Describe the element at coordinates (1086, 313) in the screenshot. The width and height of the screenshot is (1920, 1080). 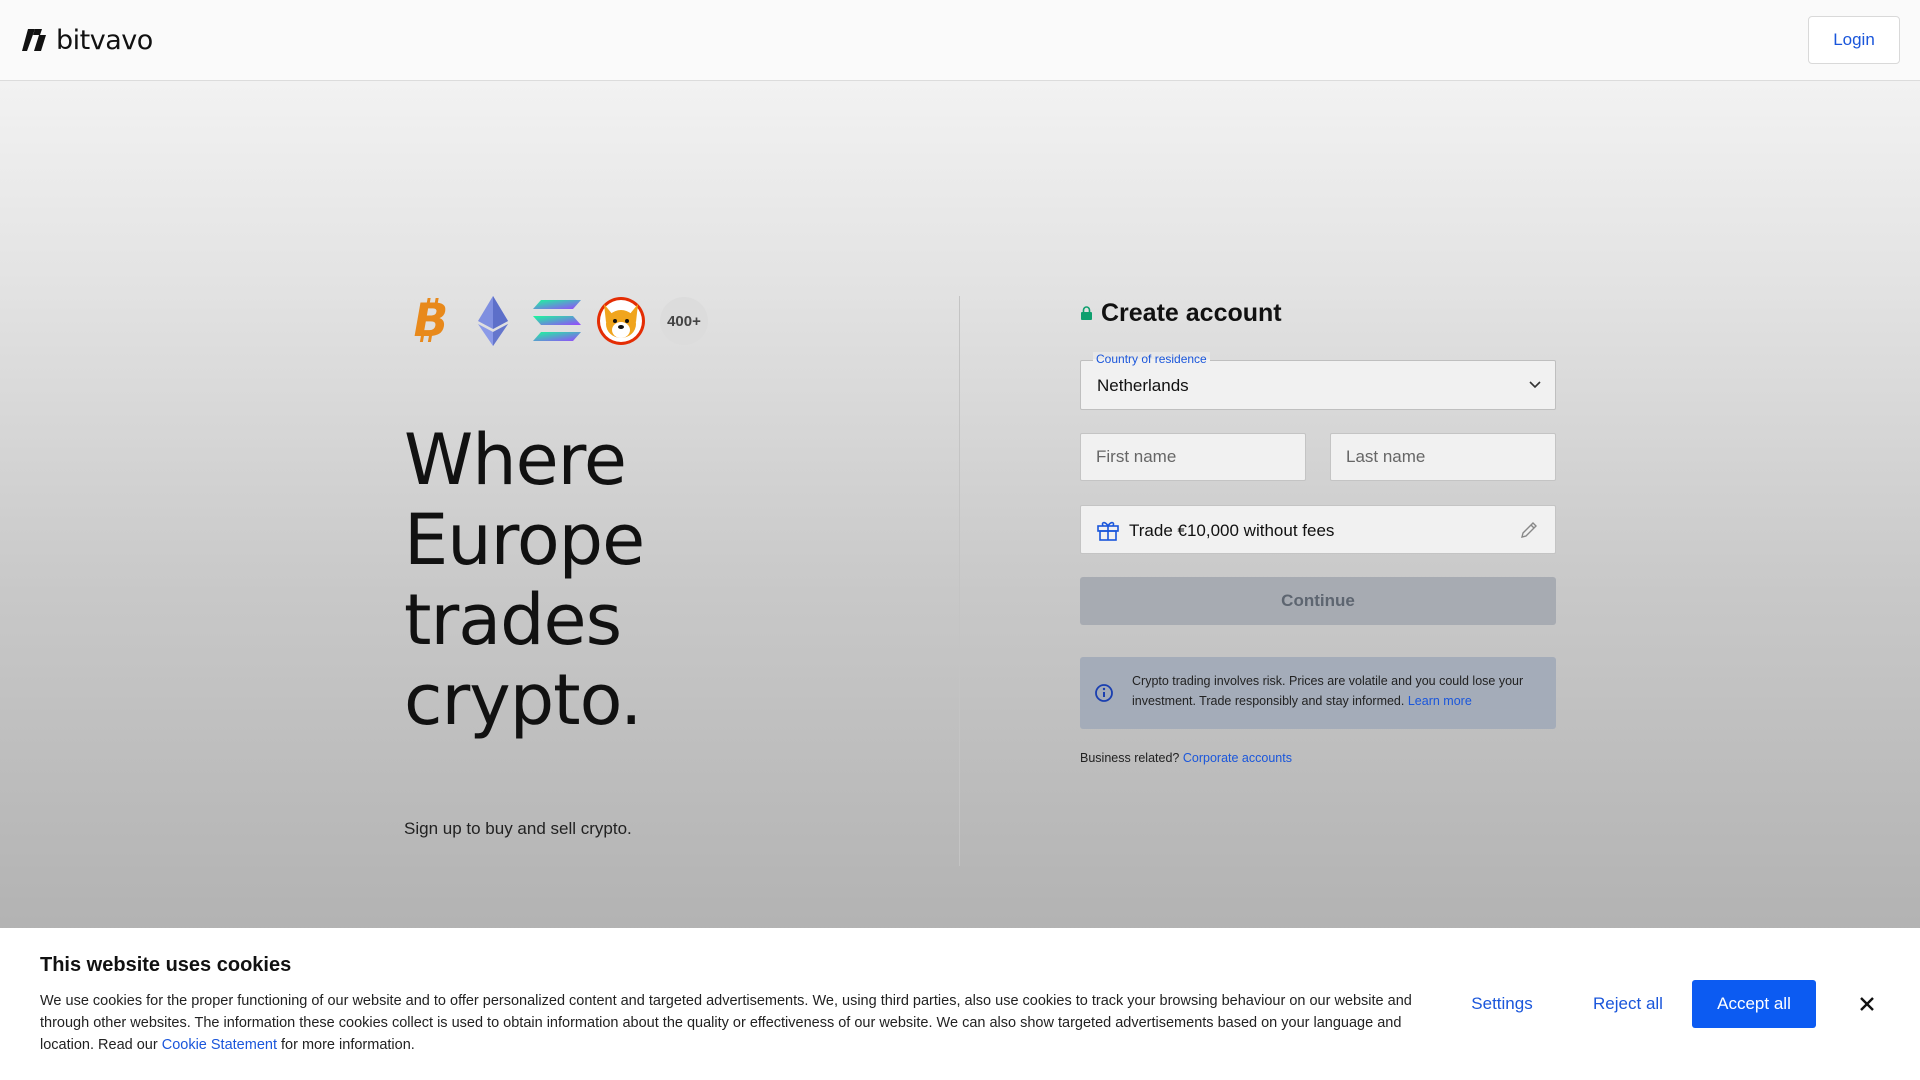
I see `lock-icon` at that location.